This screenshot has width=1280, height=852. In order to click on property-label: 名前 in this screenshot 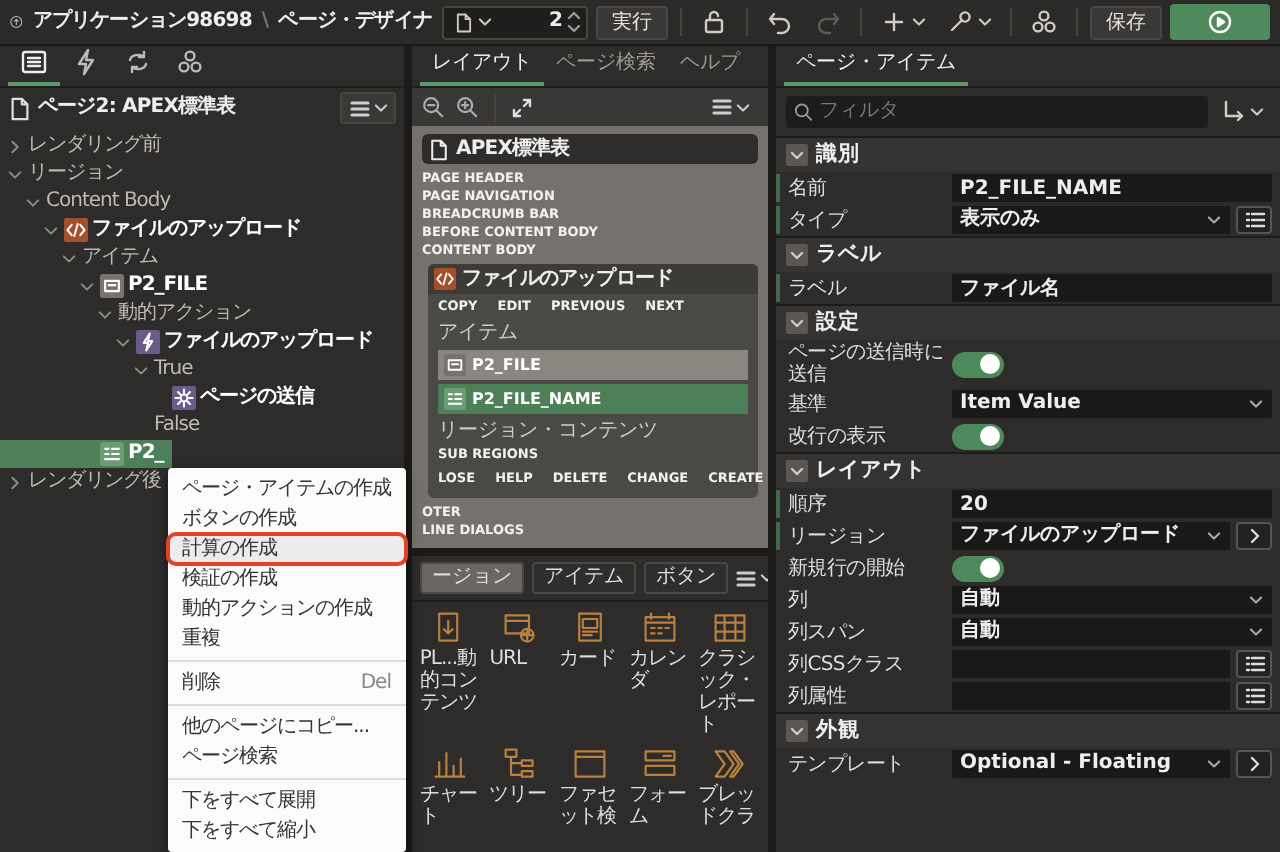, I will do `click(808, 188)`.